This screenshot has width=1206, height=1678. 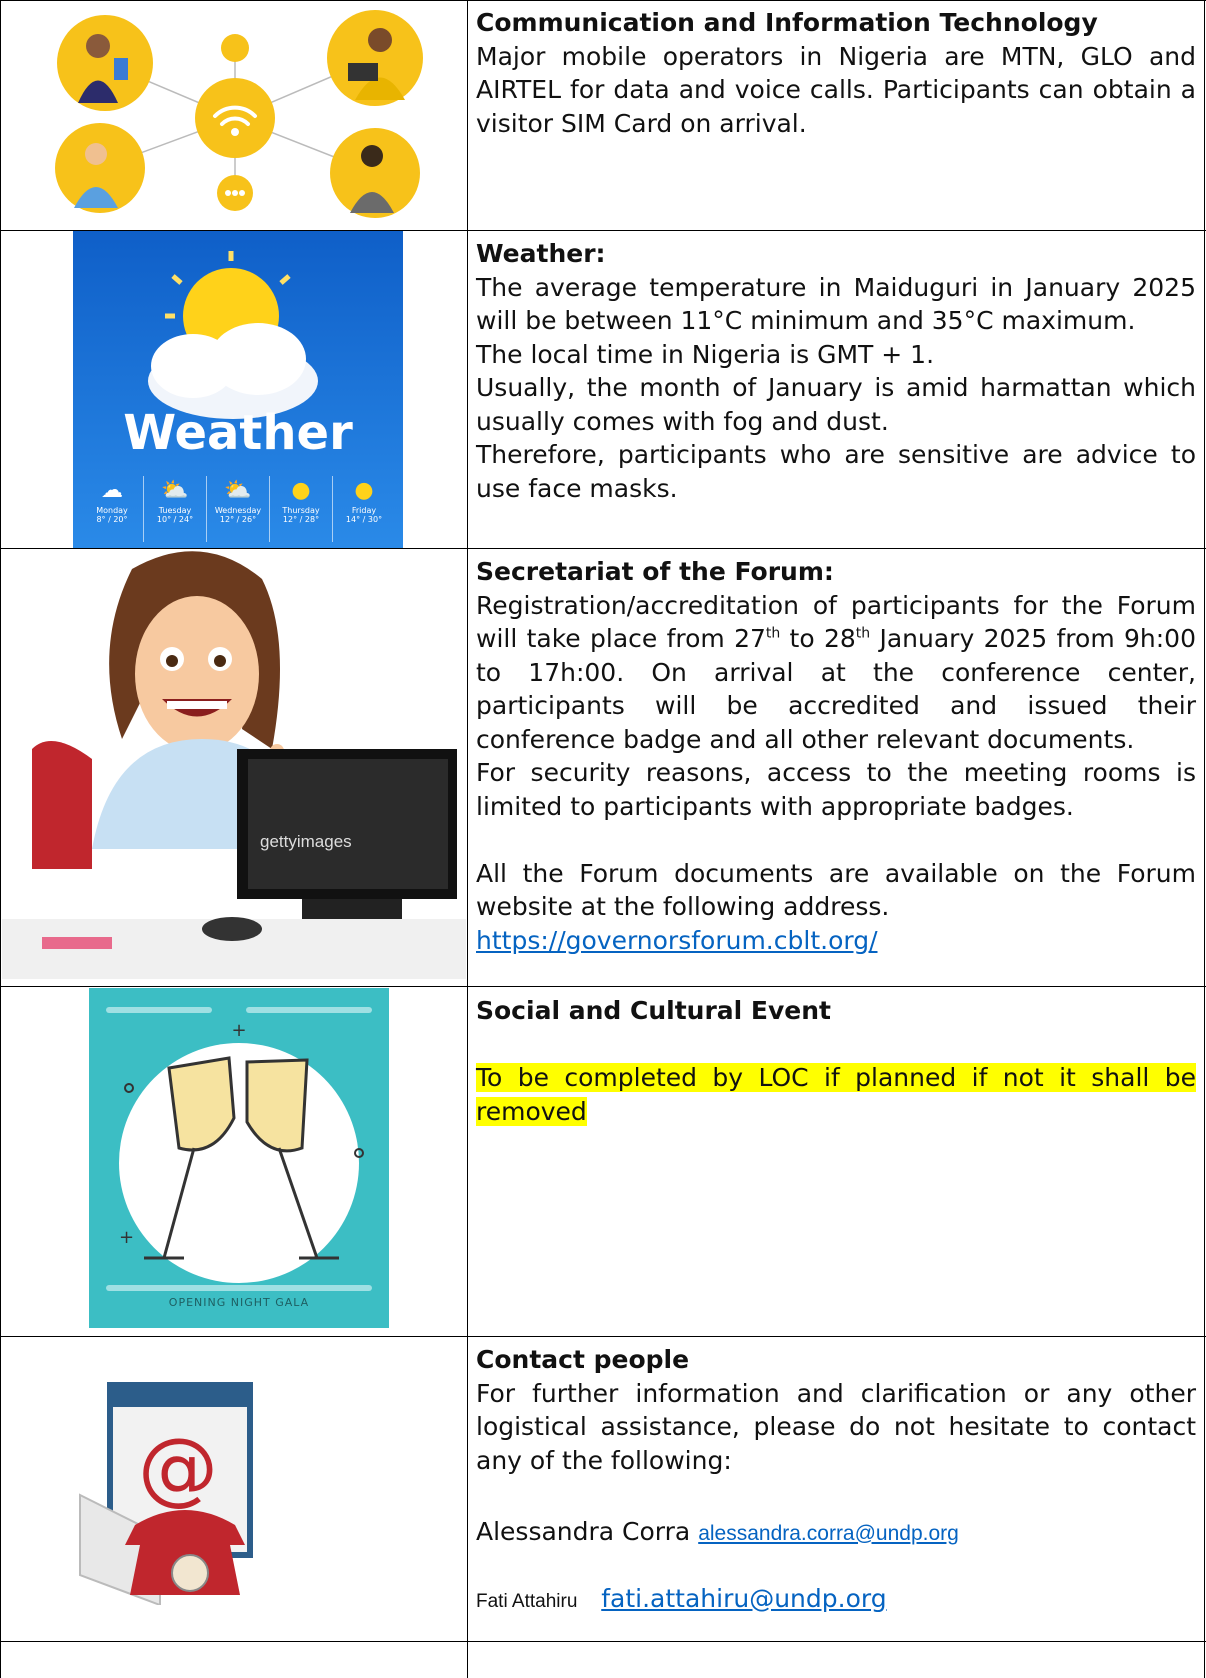 I want to click on forecast-day-temps: 10° / 24°, so click(x=175, y=519).